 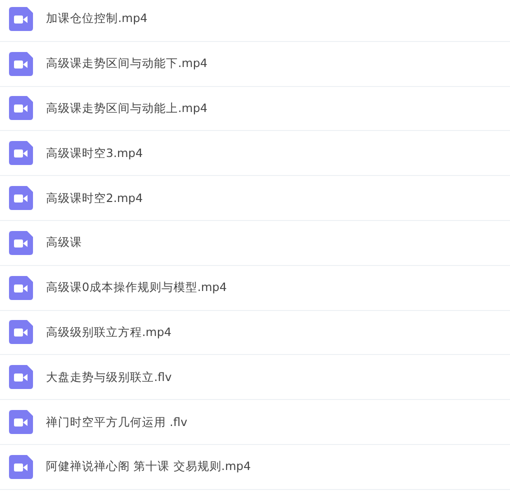 I want to click on file-name: 大盘走势与级别联立.flv, so click(x=109, y=377).